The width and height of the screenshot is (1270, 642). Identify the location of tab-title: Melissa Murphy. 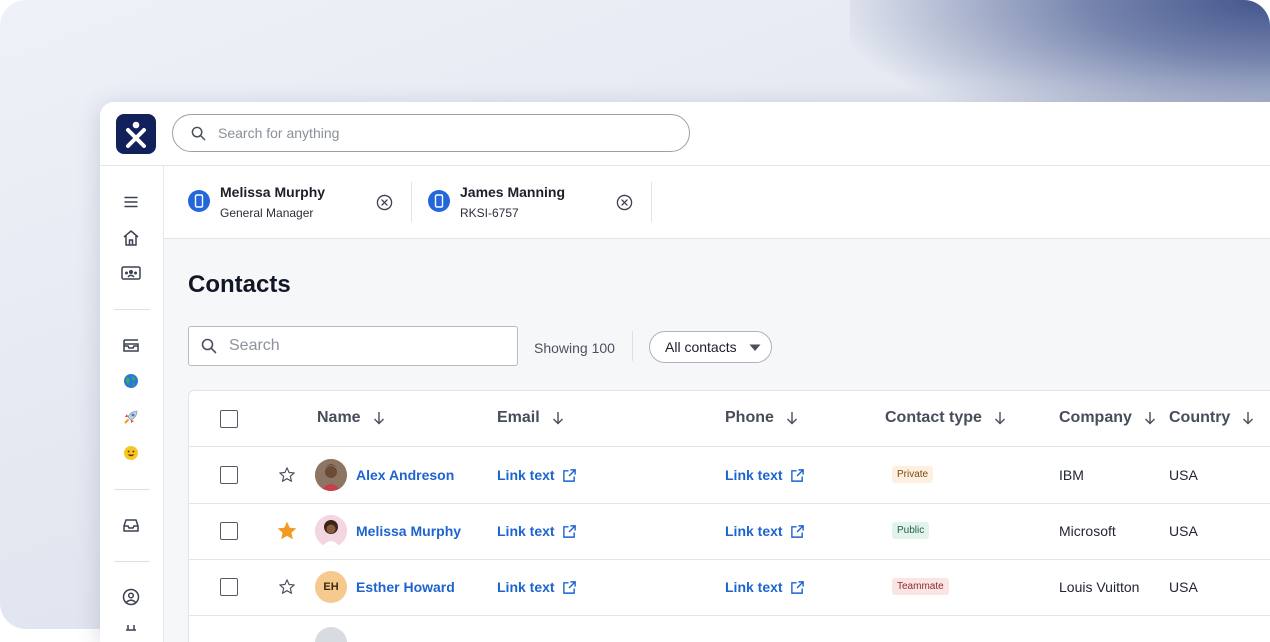
(273, 192).